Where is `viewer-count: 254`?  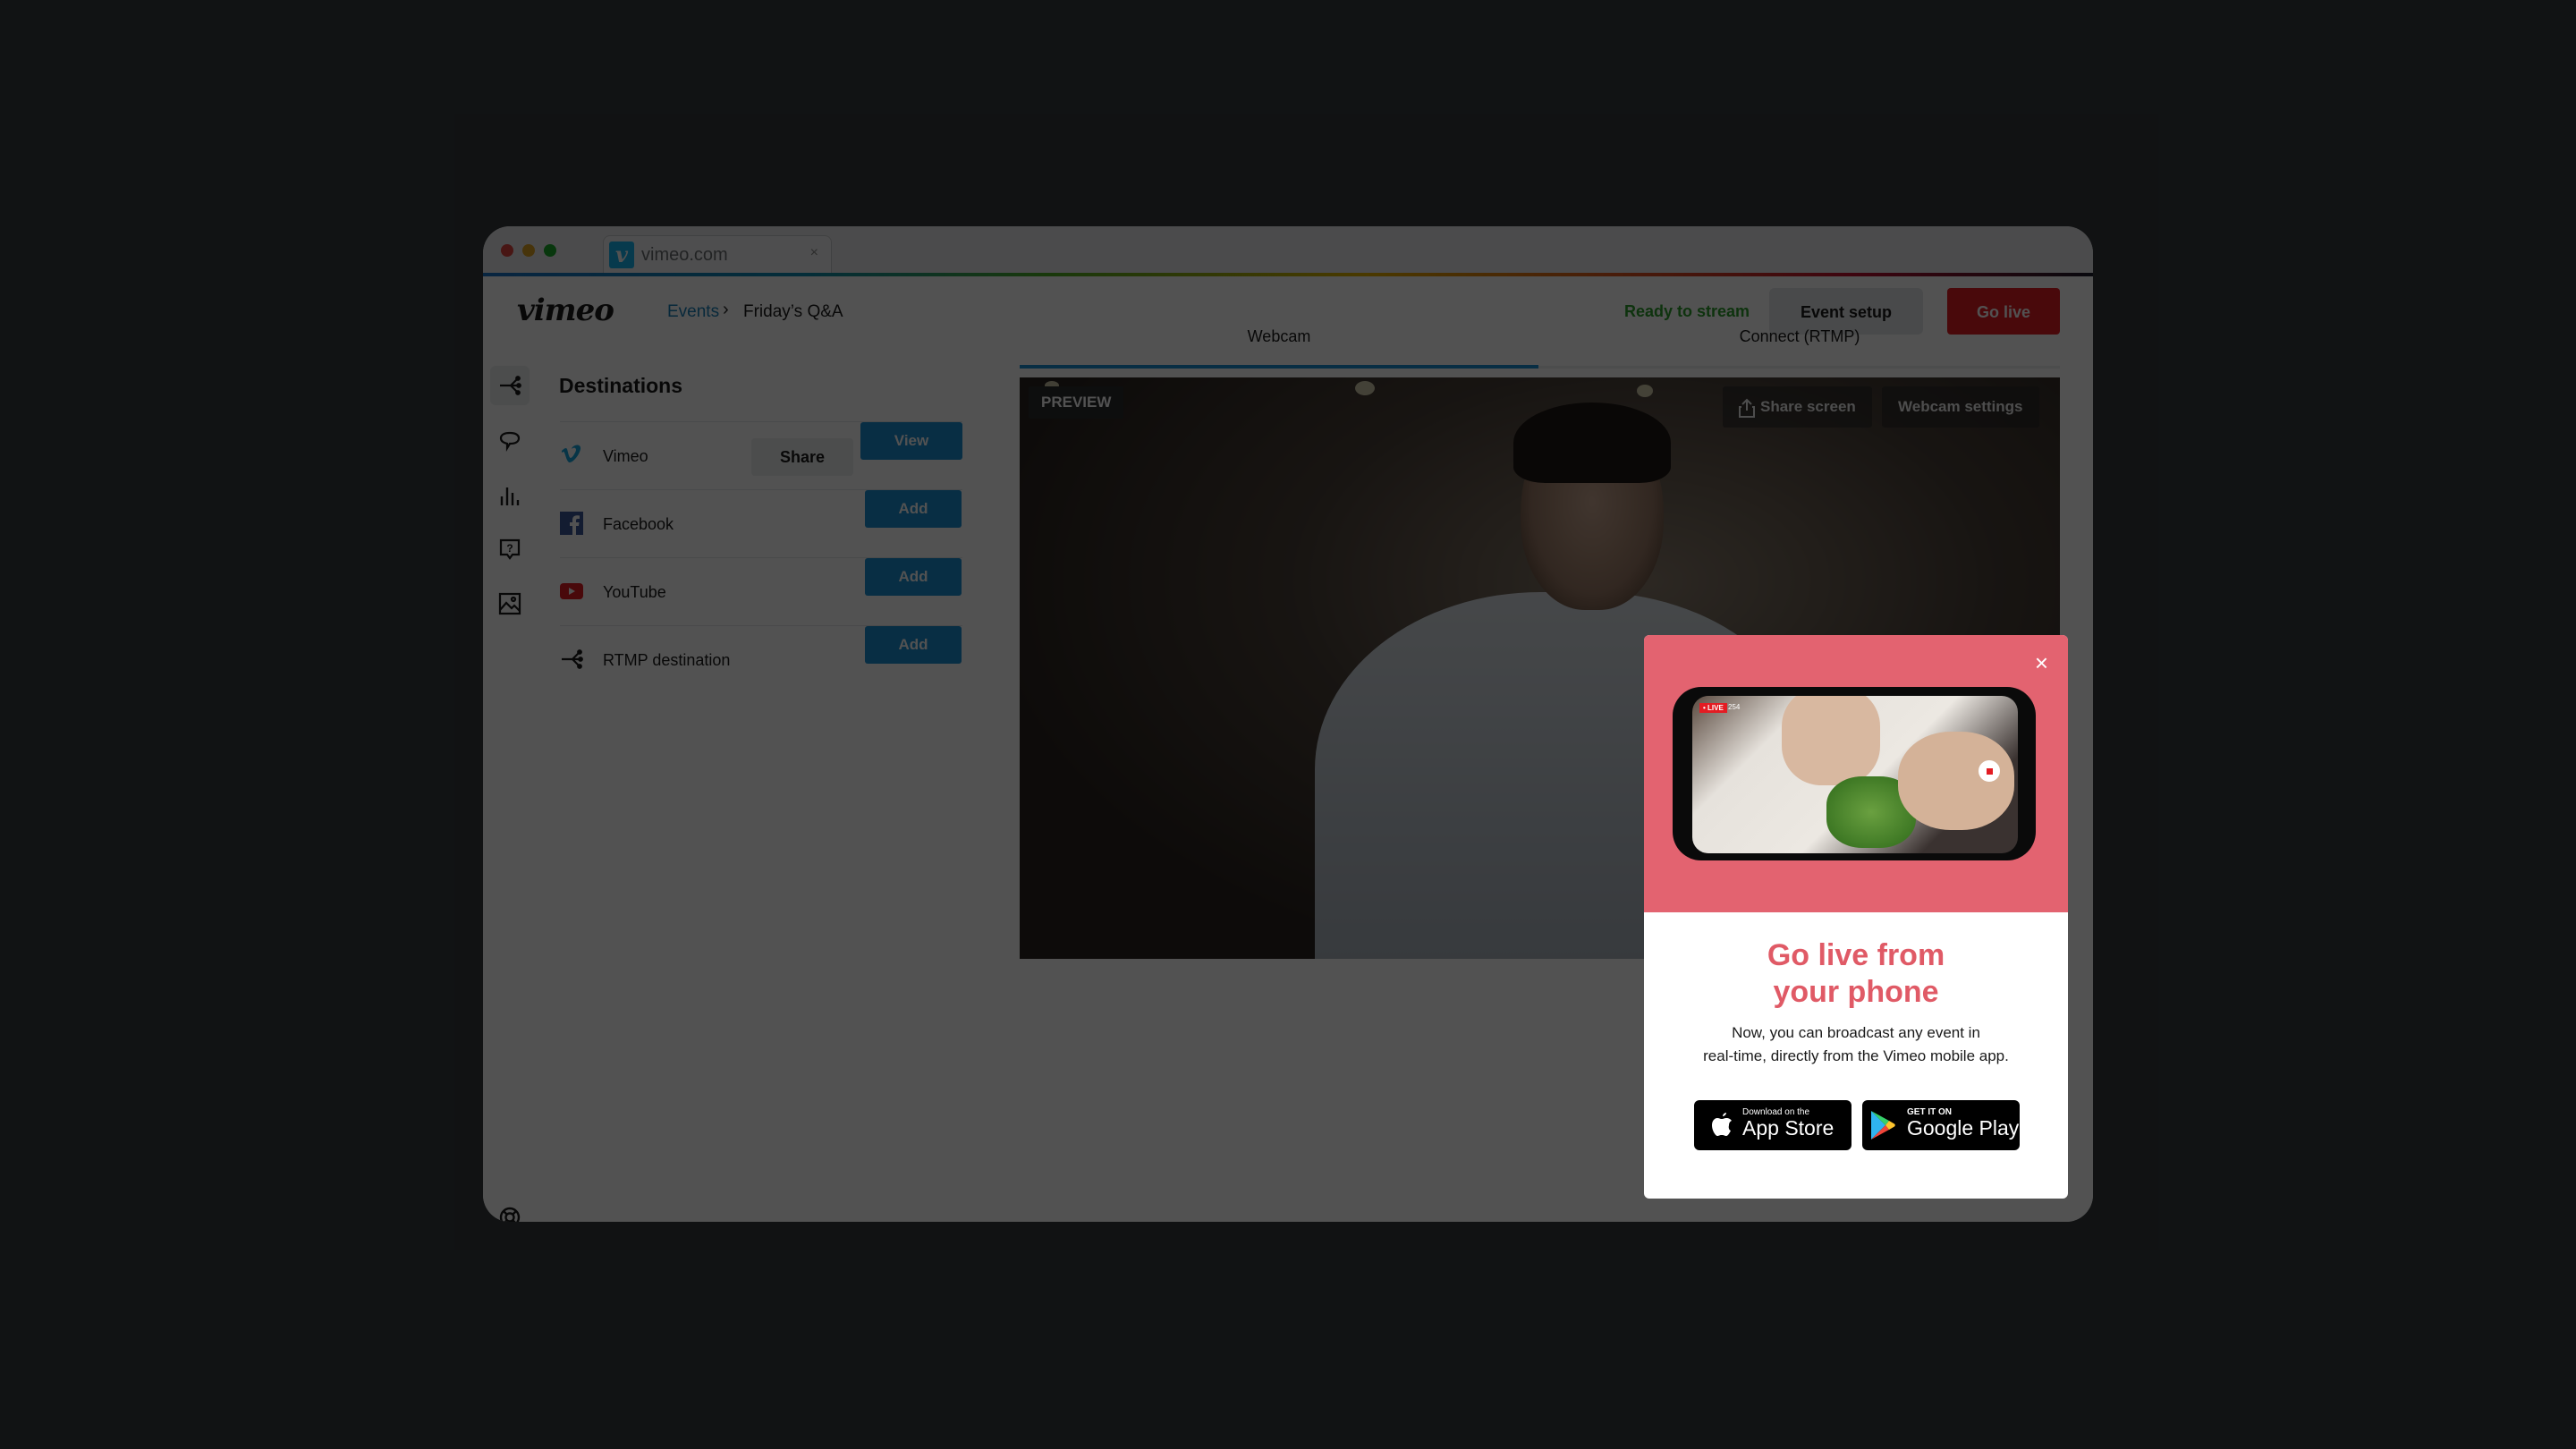
viewer-count: 254 is located at coordinates (1734, 707).